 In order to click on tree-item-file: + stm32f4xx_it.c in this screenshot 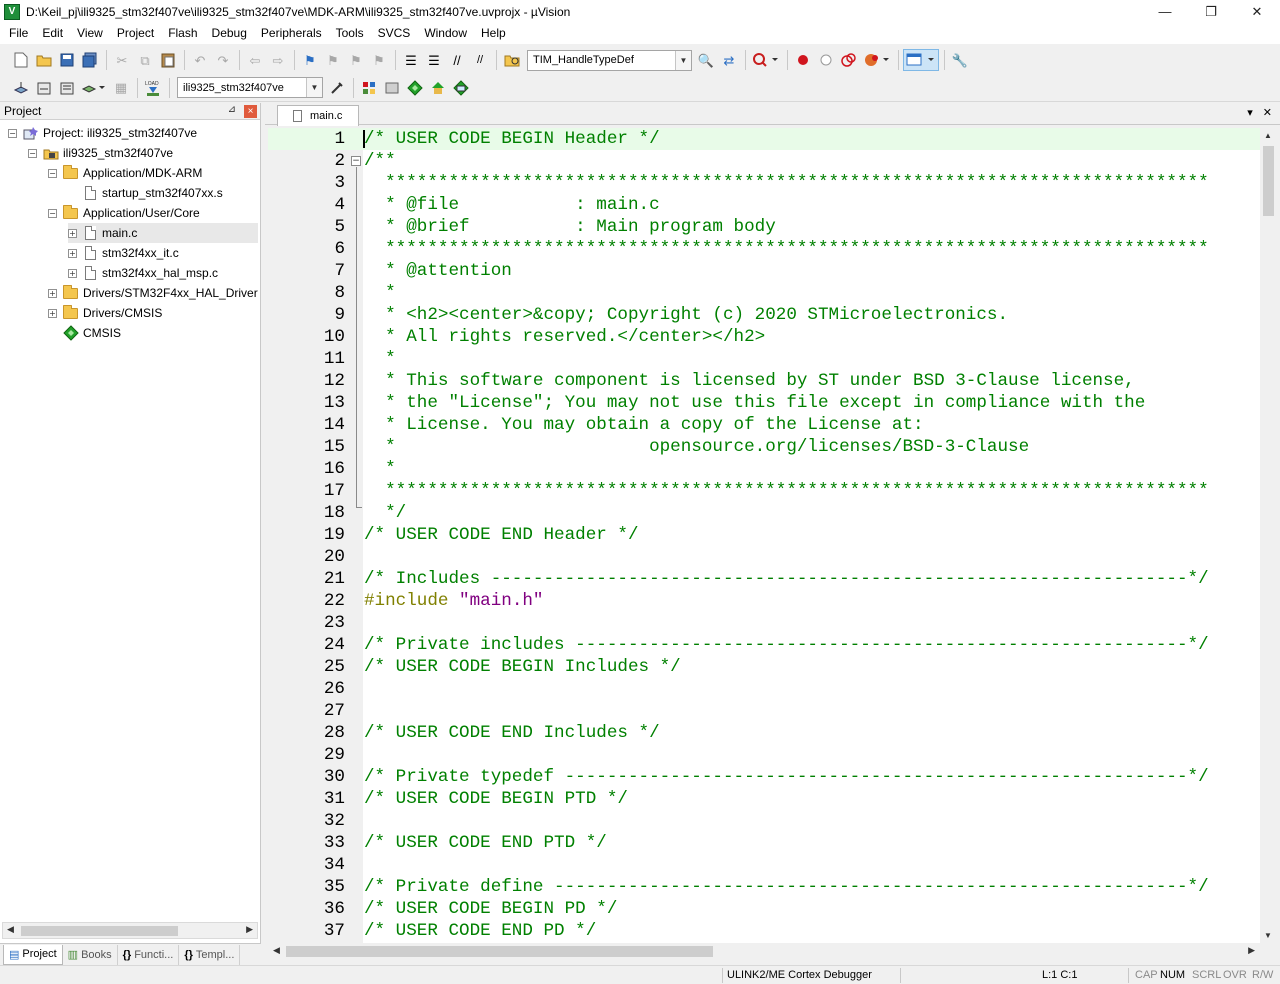, I will do `click(123, 253)`.